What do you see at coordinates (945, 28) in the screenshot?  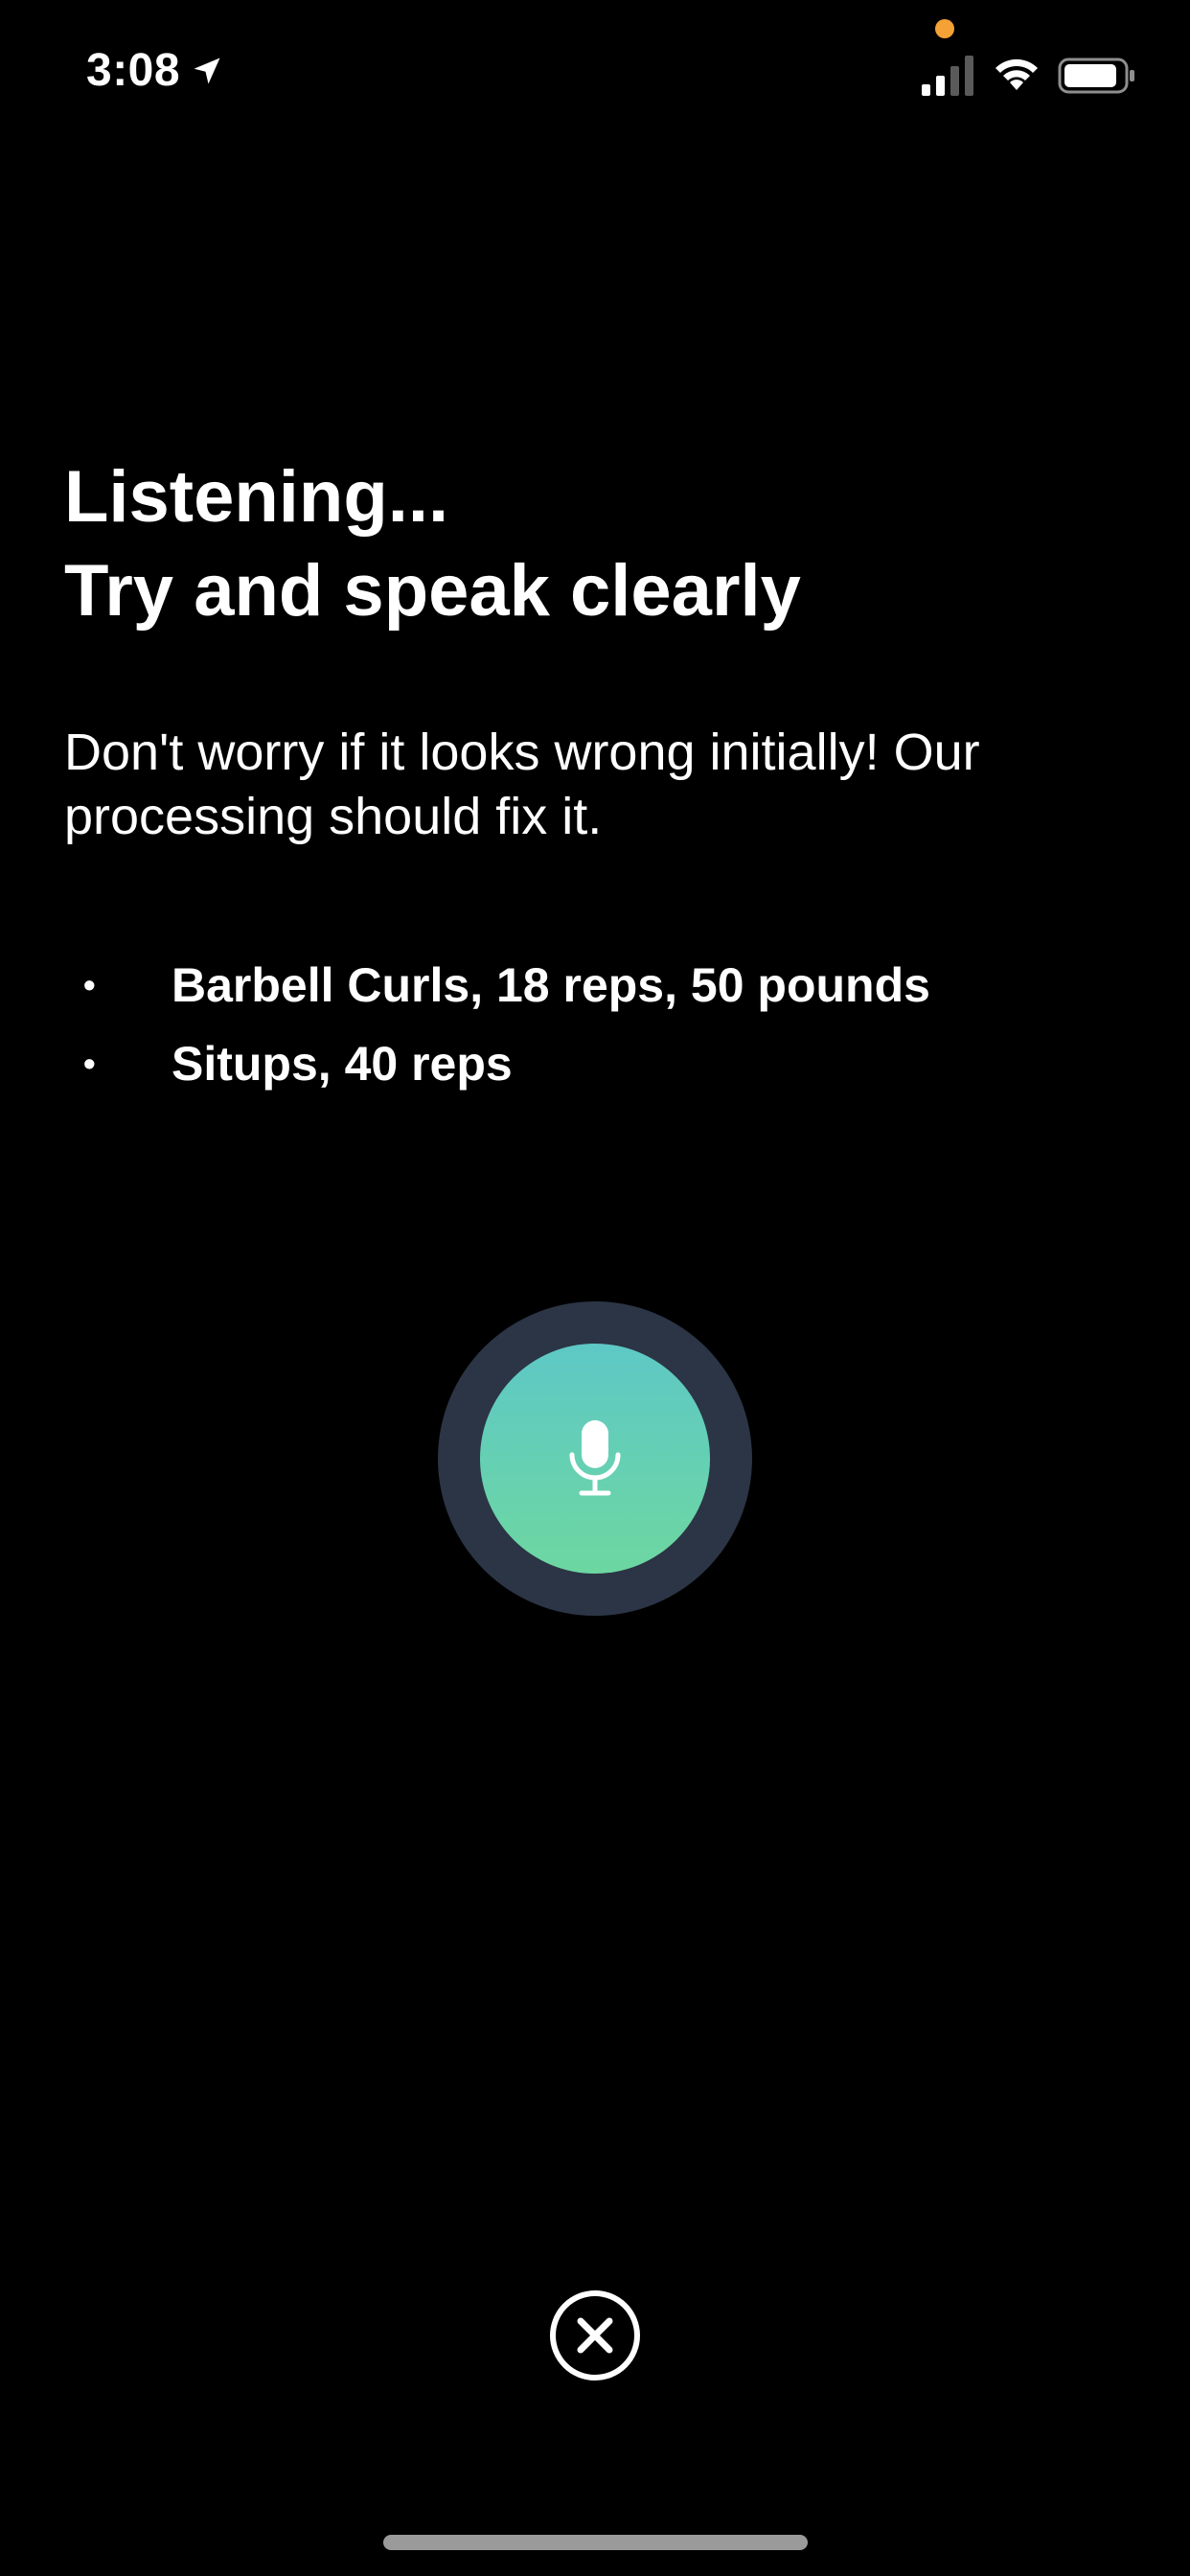 I see `privacy-indicator-dot` at bounding box center [945, 28].